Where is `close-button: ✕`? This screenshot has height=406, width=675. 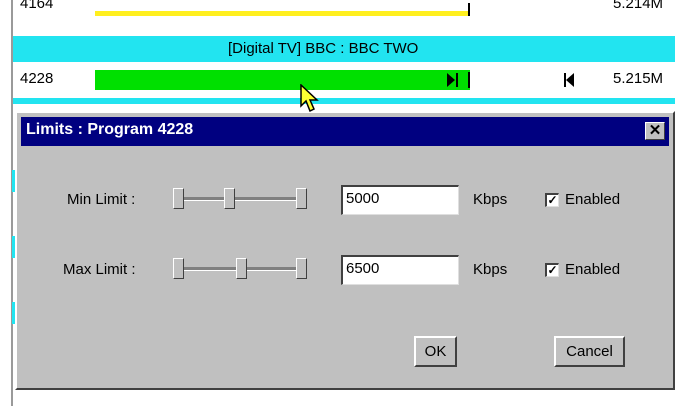
close-button: ✕ is located at coordinates (655, 131).